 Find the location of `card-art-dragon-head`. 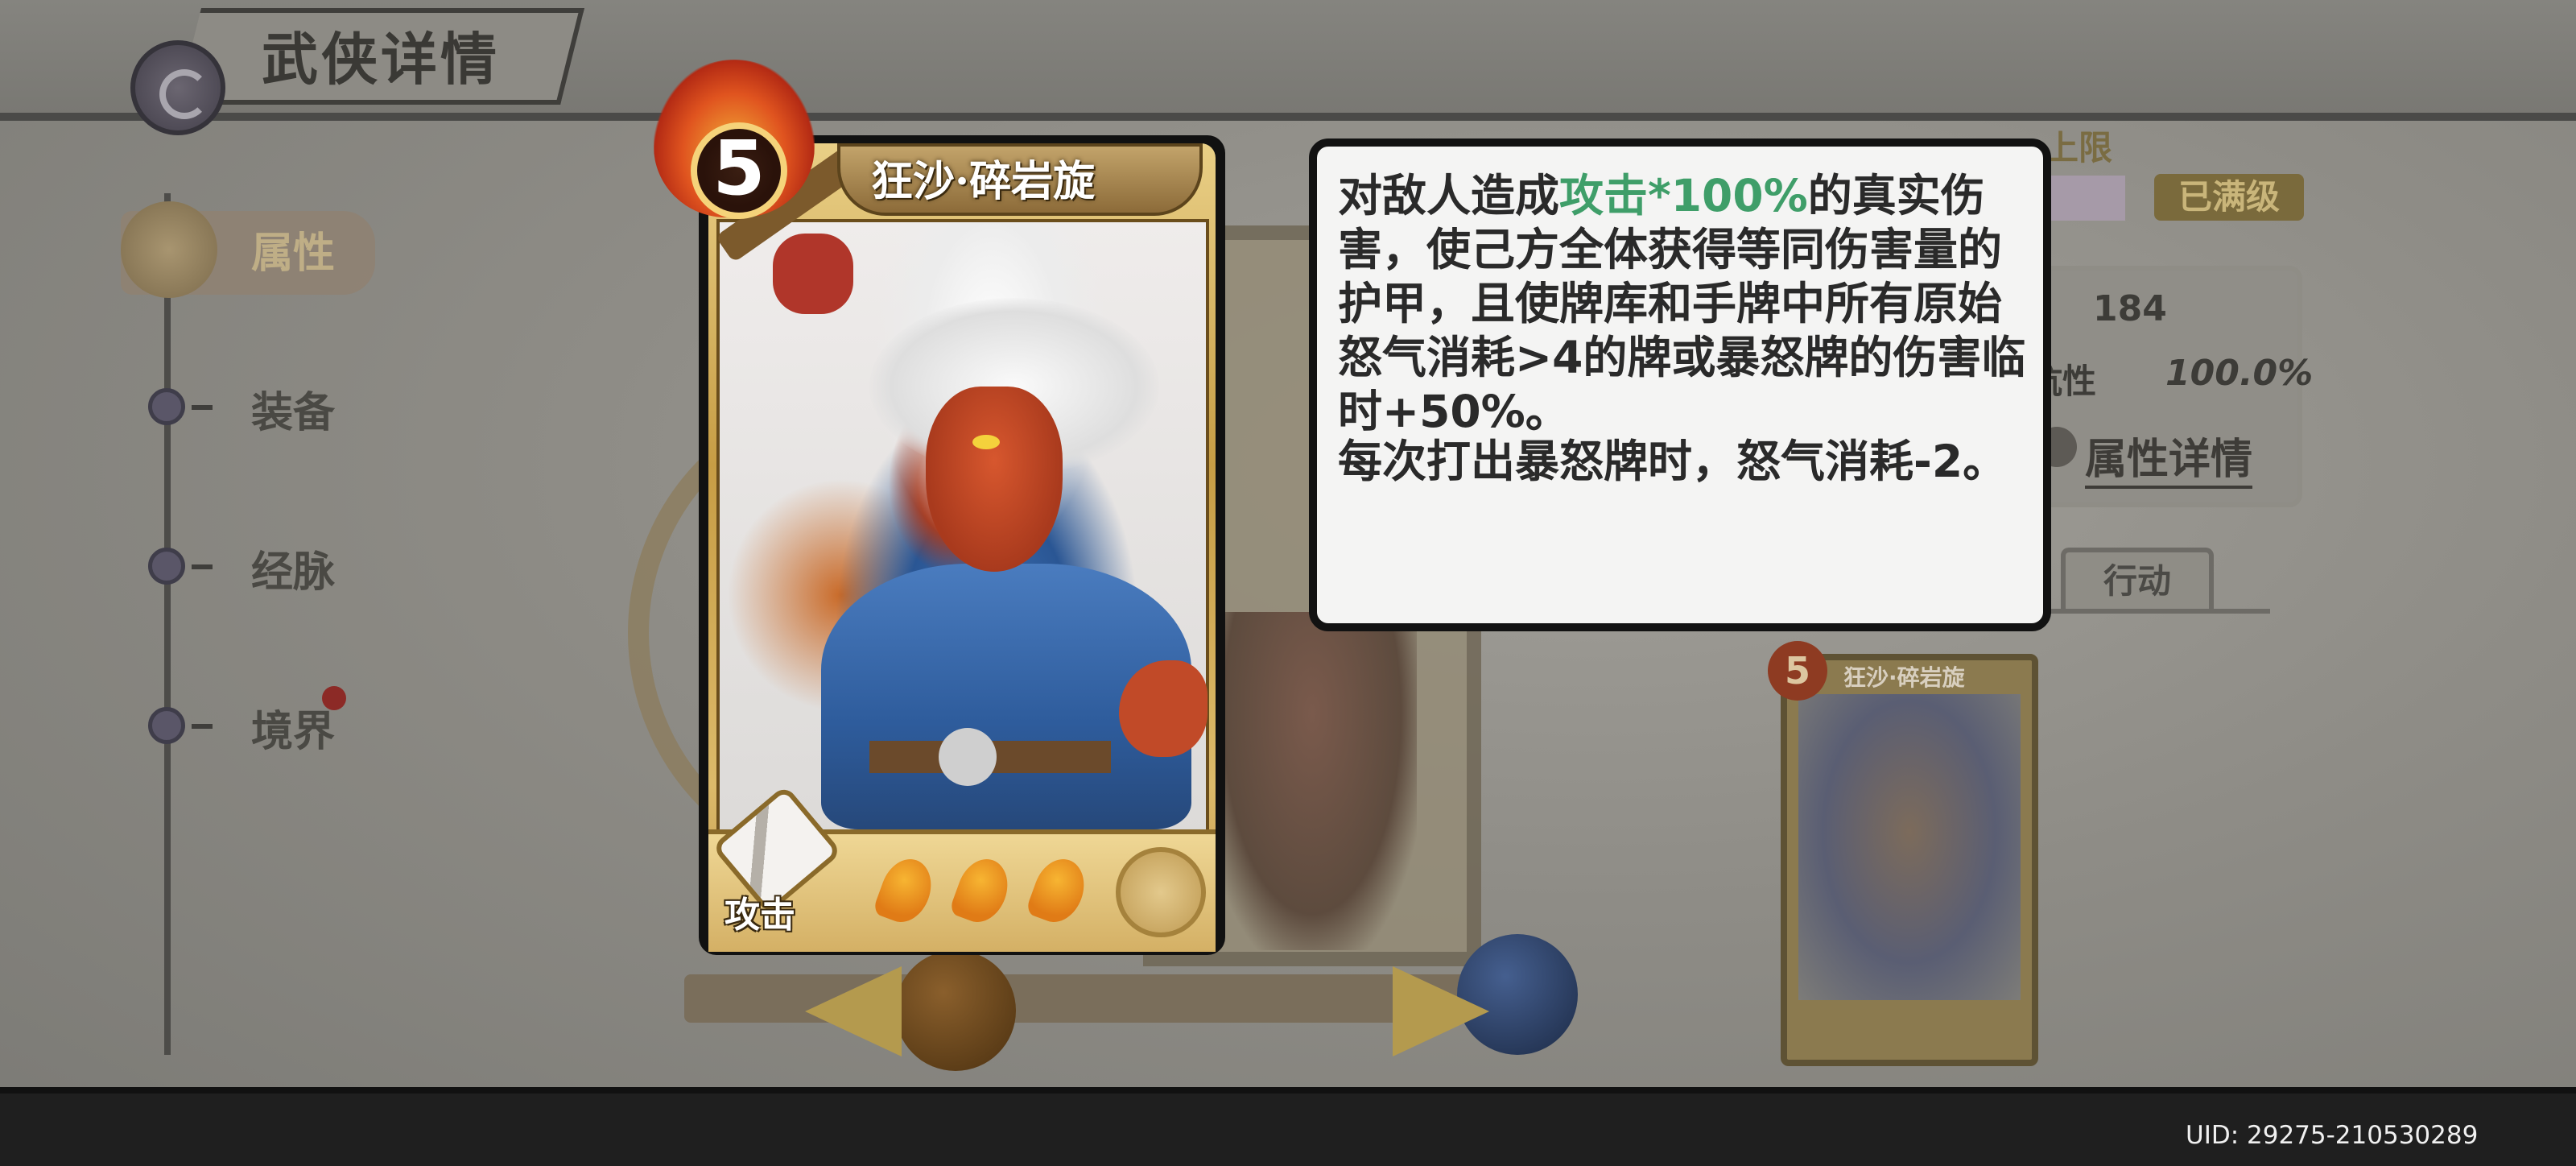

card-art-dragon-head is located at coordinates (994, 479).